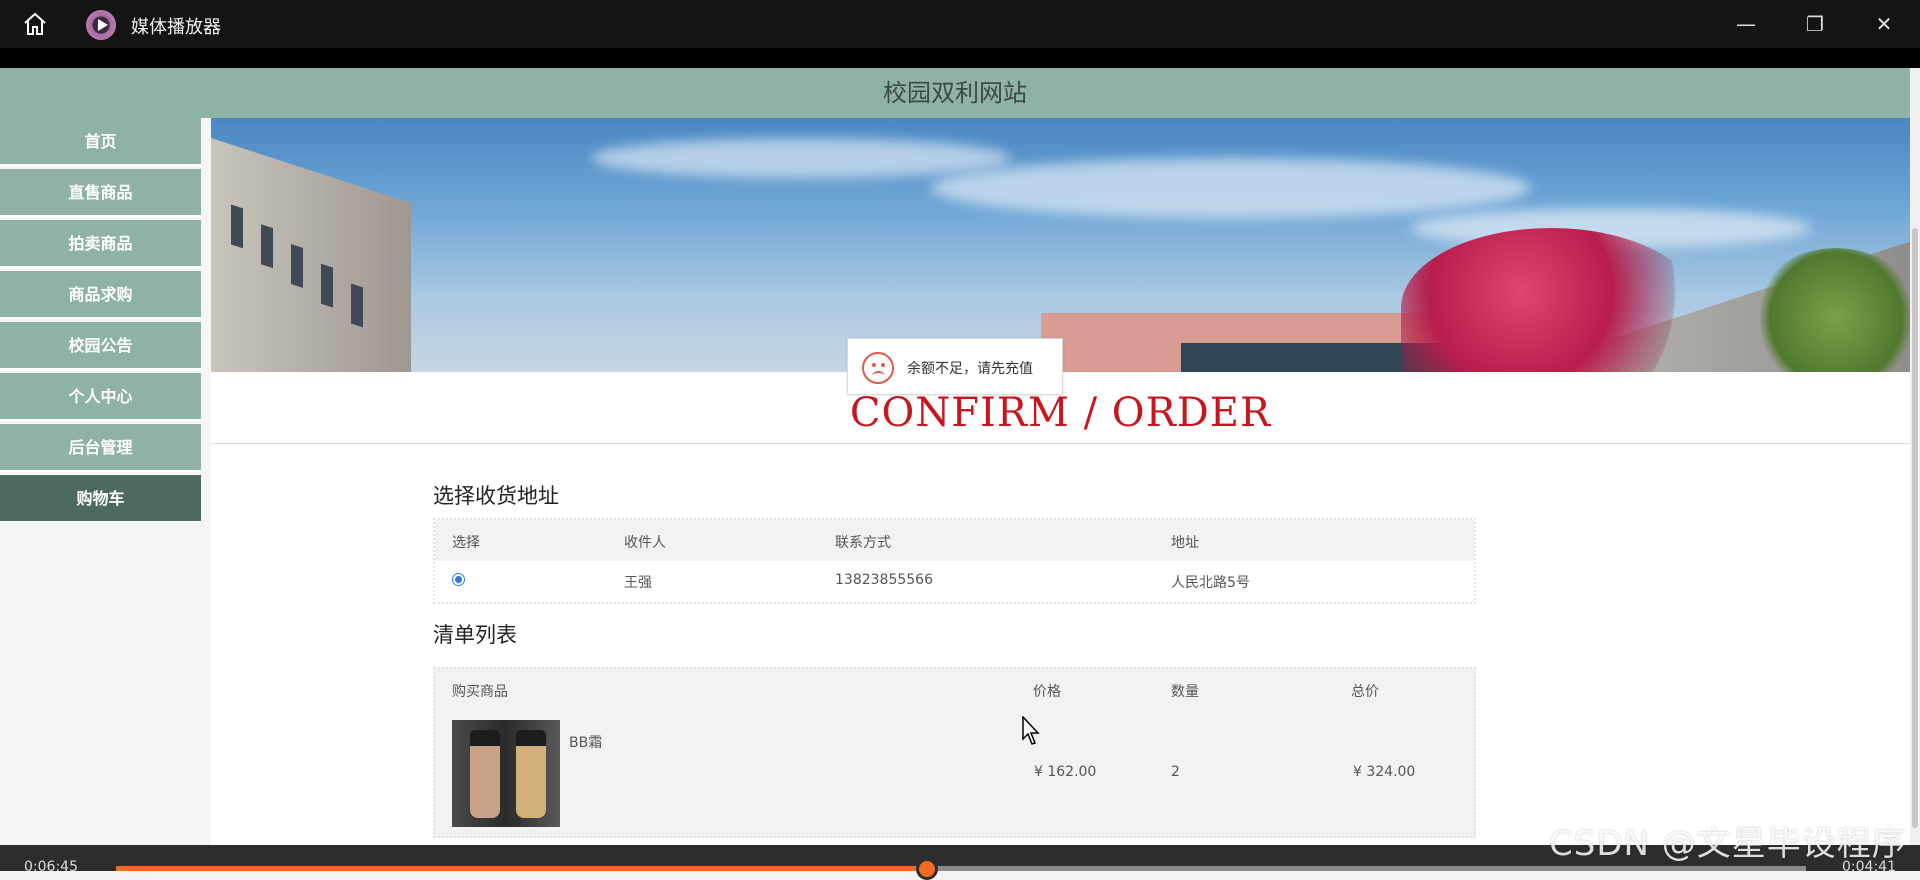 This screenshot has width=1920, height=880. I want to click on maximize-button: ❐, so click(1815, 24).